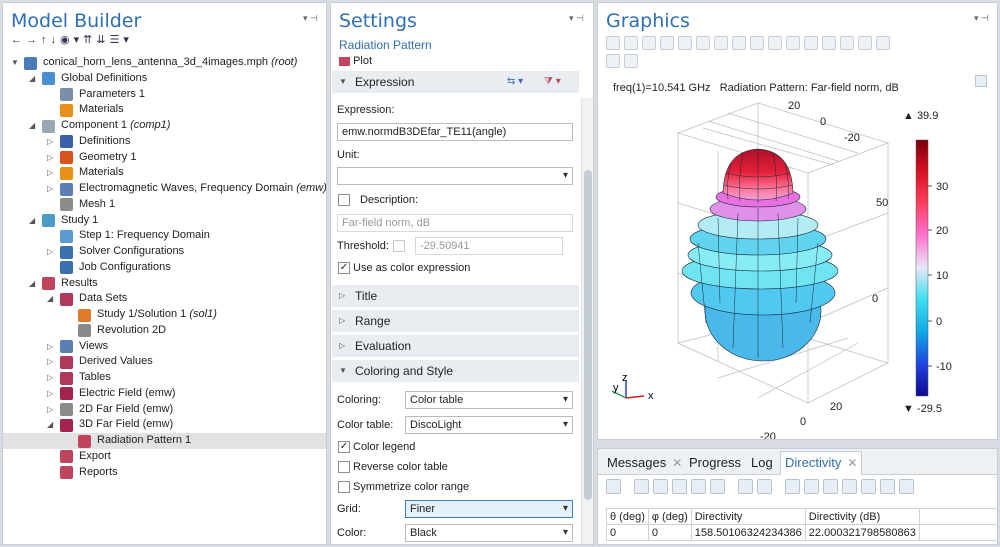  I want to click on use-color-expression-checkbox: ✓, so click(344, 268).